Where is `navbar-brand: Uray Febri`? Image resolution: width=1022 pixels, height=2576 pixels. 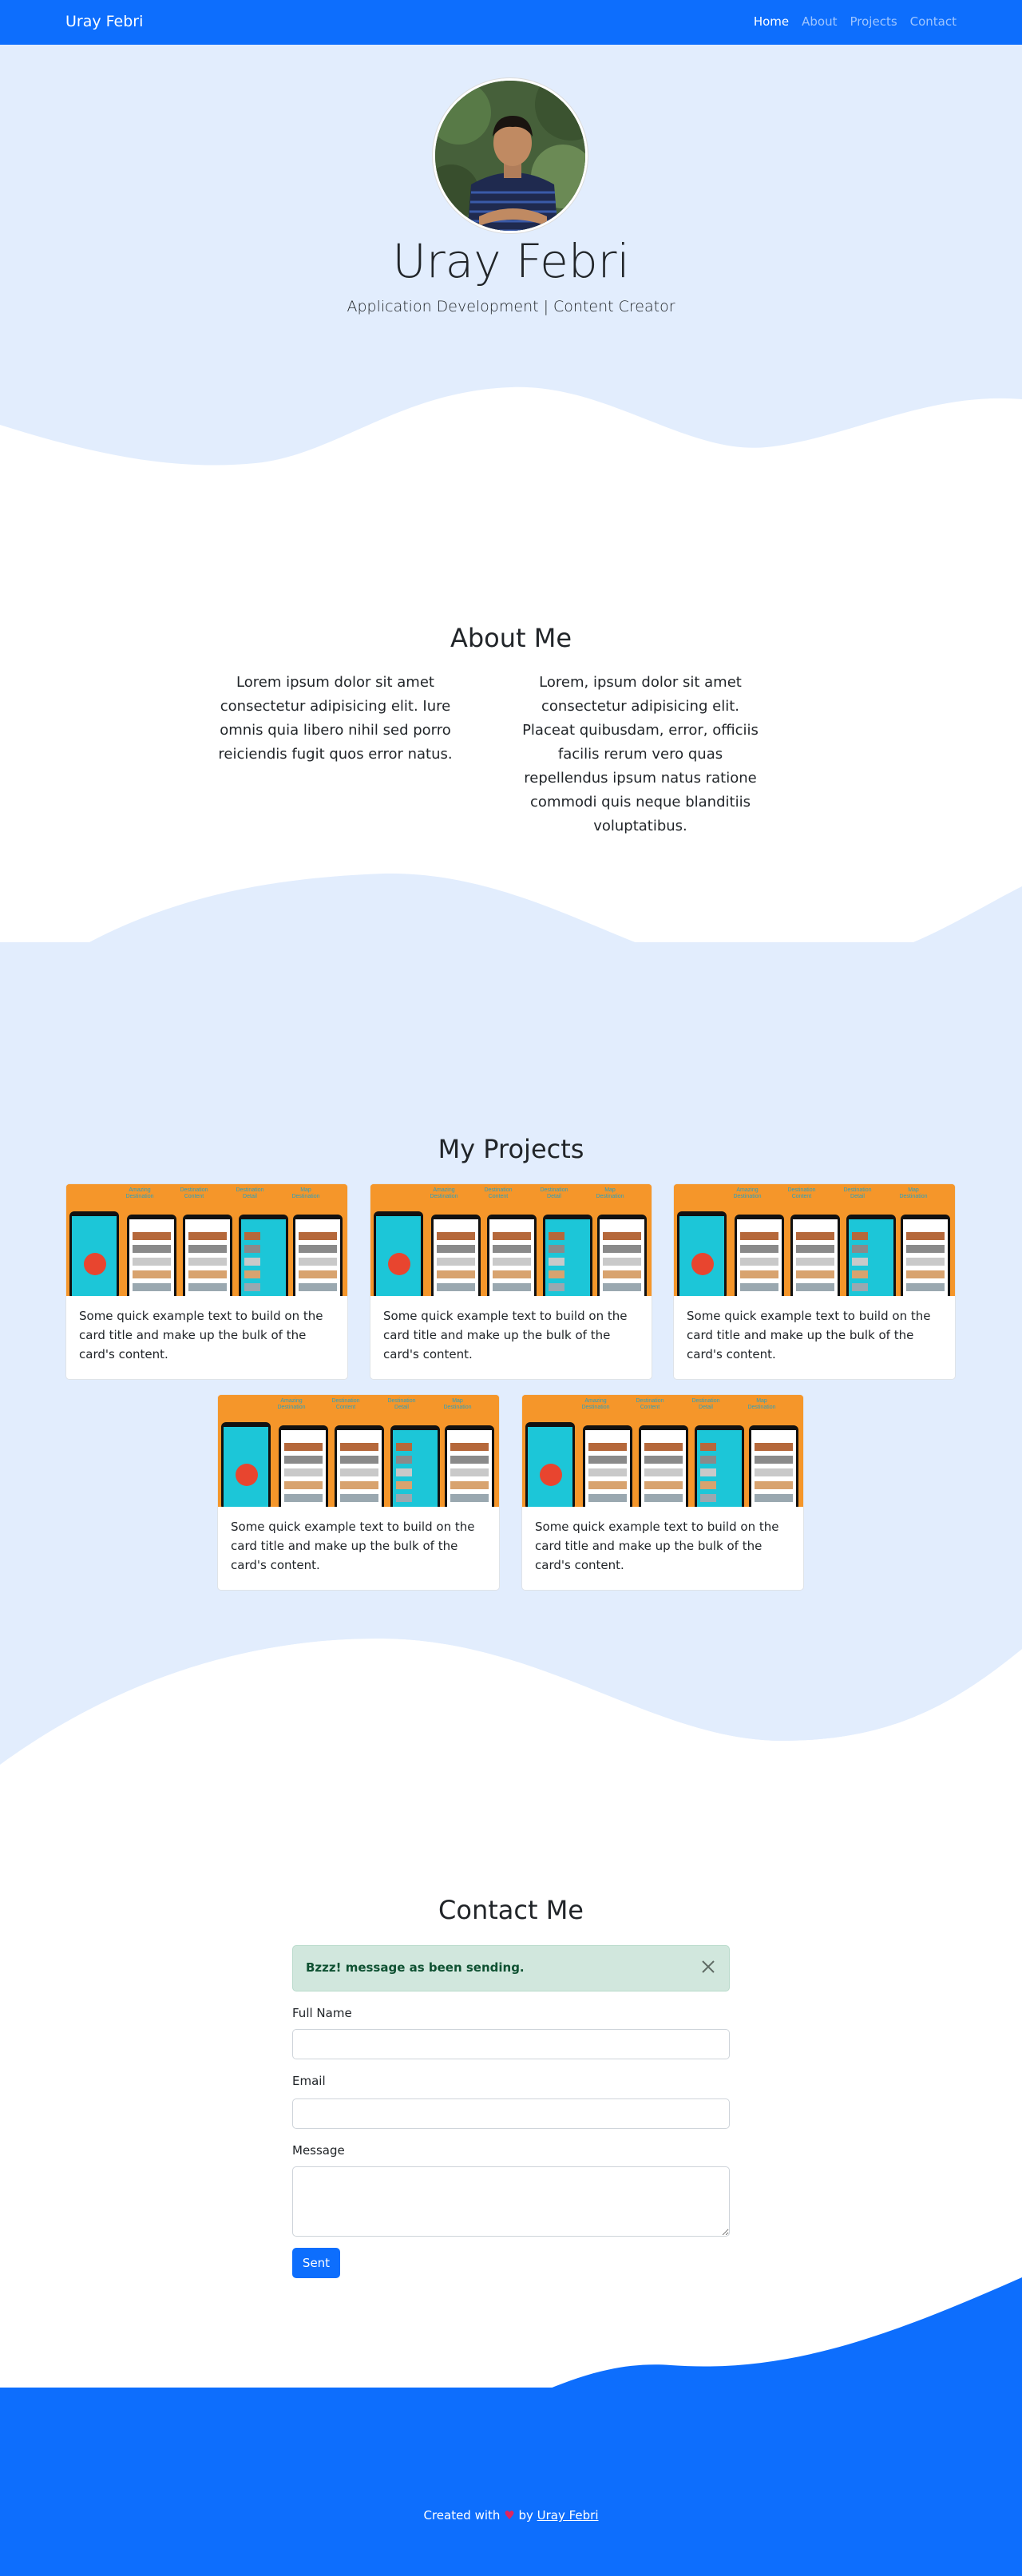 navbar-brand: Uray Febri is located at coordinates (104, 21).